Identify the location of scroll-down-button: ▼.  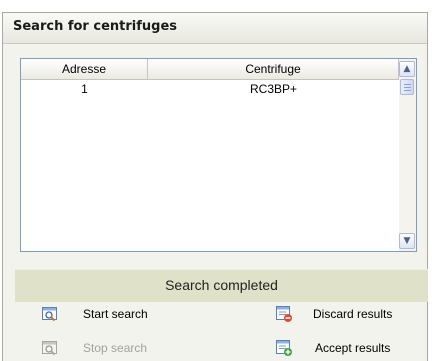
(407, 241).